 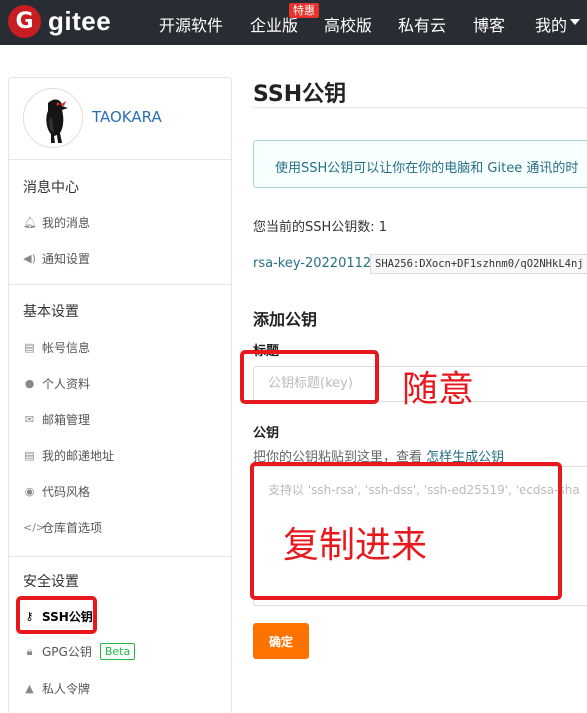 What do you see at coordinates (51, 312) in the screenshot?
I see `group-title-basic: 基本设置` at bounding box center [51, 312].